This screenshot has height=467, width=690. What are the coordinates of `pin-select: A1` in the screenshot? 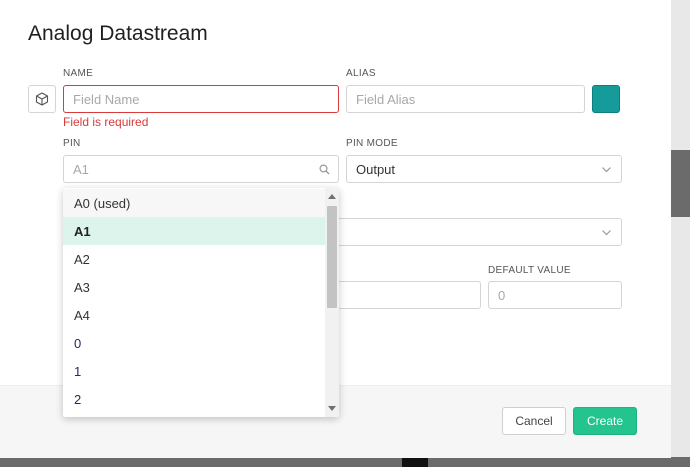 It's located at (201, 169).